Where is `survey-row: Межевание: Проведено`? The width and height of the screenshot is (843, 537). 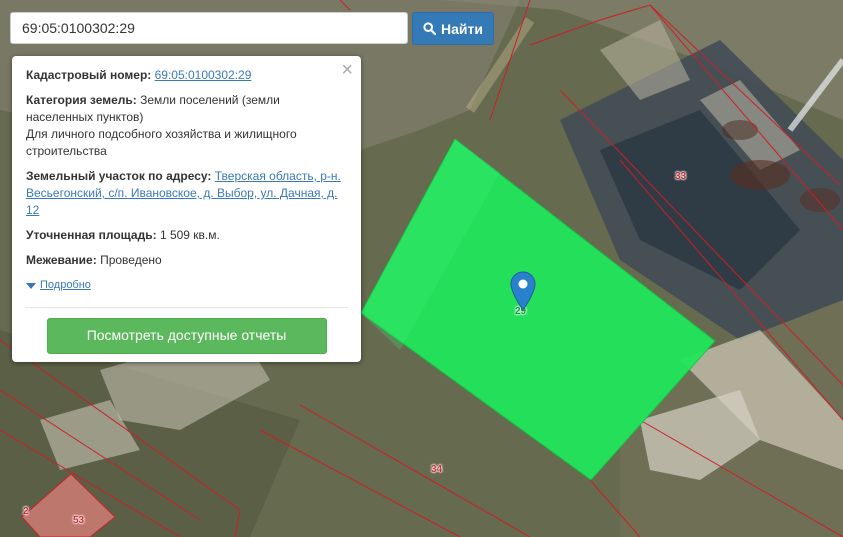 survey-row: Межевание: Проведено is located at coordinates (186, 260).